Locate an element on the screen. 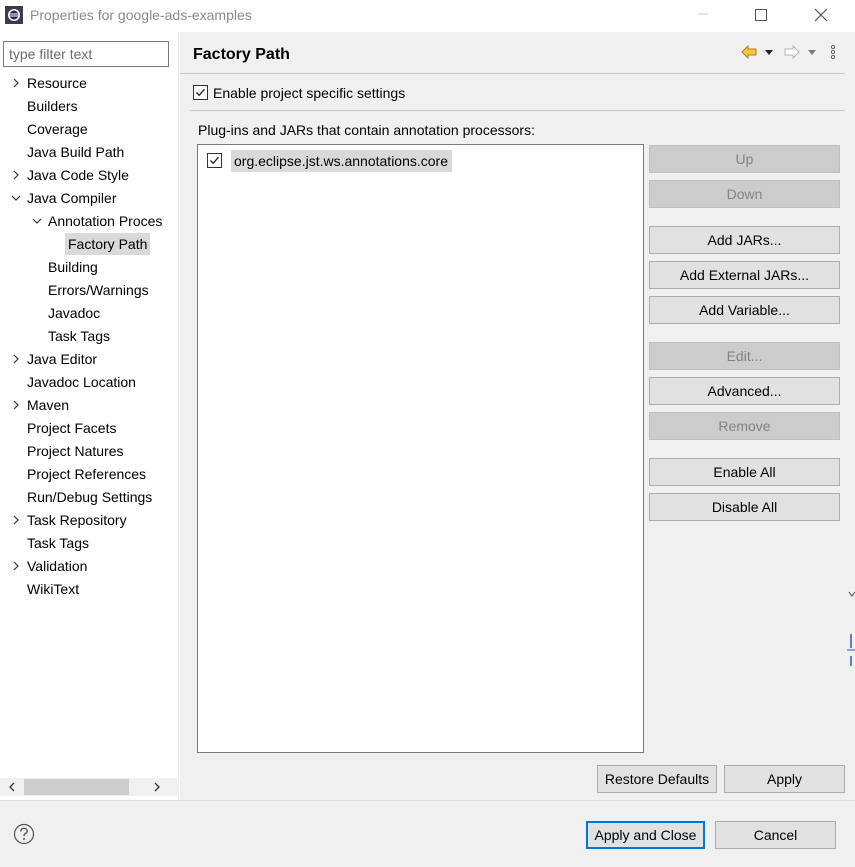  tree-item: Java Compiler is located at coordinates (89, 198).